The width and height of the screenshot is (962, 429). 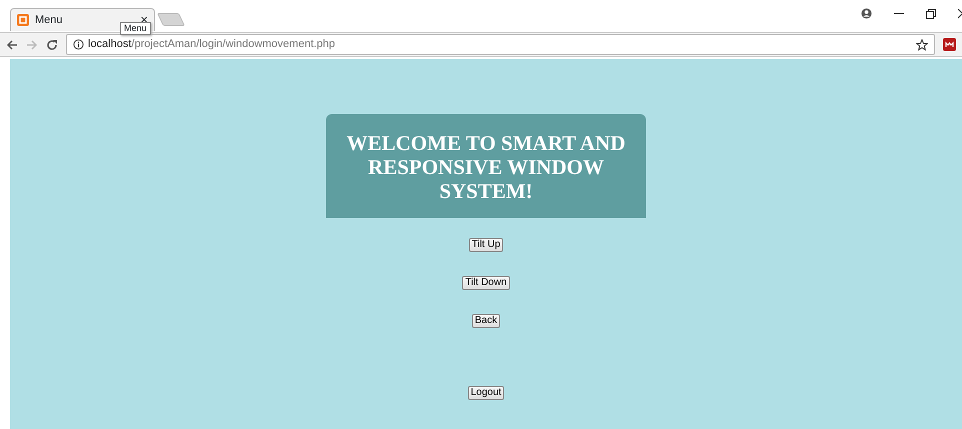 I want to click on reload-icon, so click(x=52, y=44).